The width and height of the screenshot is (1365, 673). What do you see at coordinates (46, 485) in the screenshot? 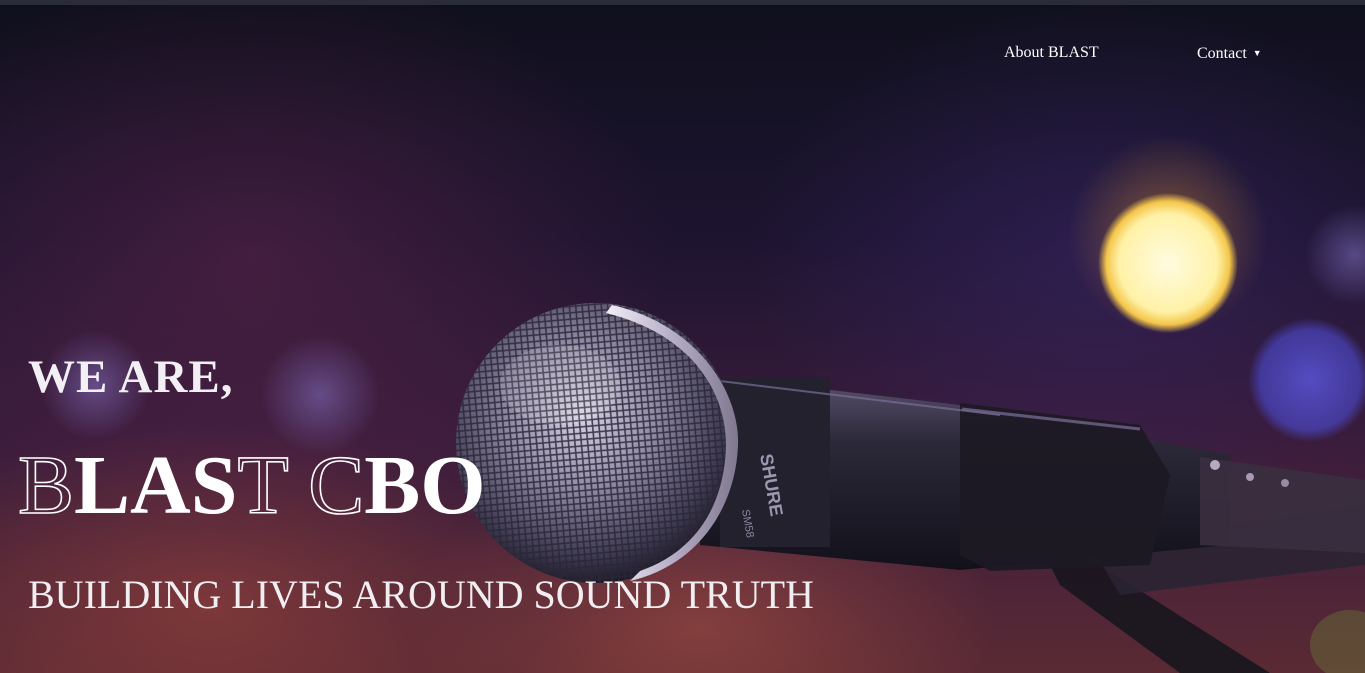
I see `brand-part: B` at bounding box center [46, 485].